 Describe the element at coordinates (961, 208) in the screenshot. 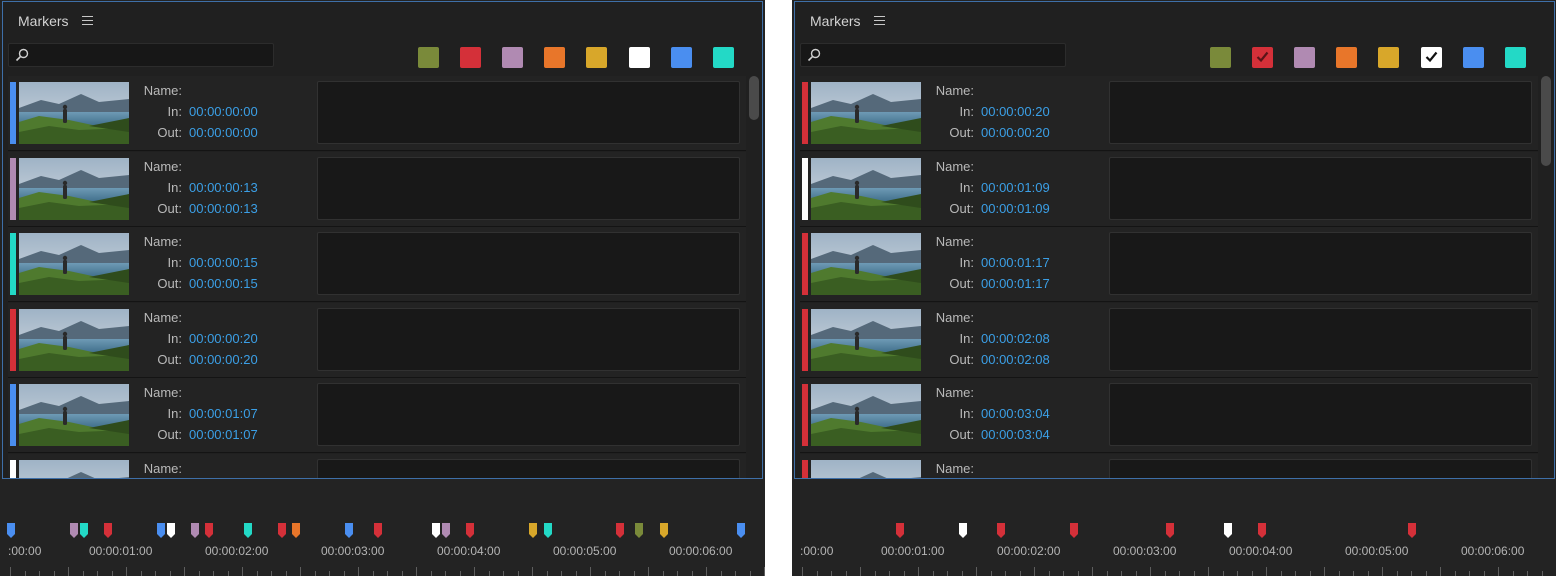

I see `out-label: Out:` at that location.